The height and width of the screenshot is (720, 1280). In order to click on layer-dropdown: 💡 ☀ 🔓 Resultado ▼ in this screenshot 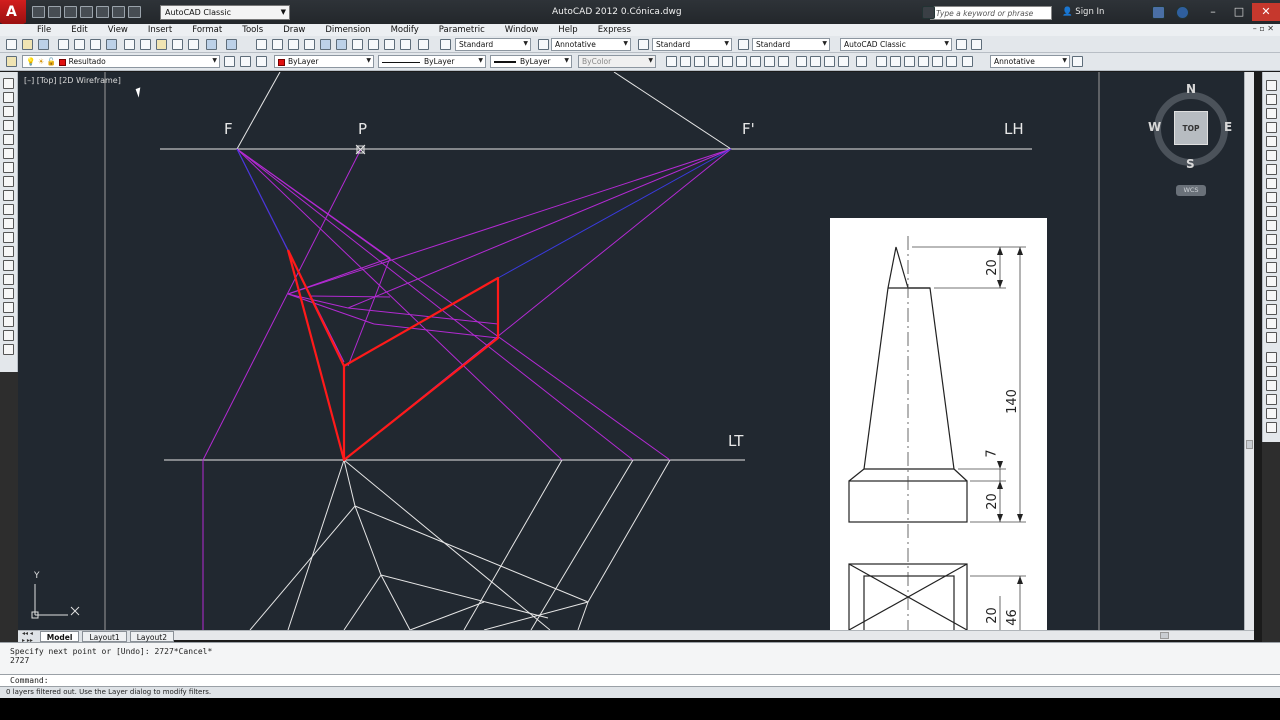, I will do `click(121, 61)`.